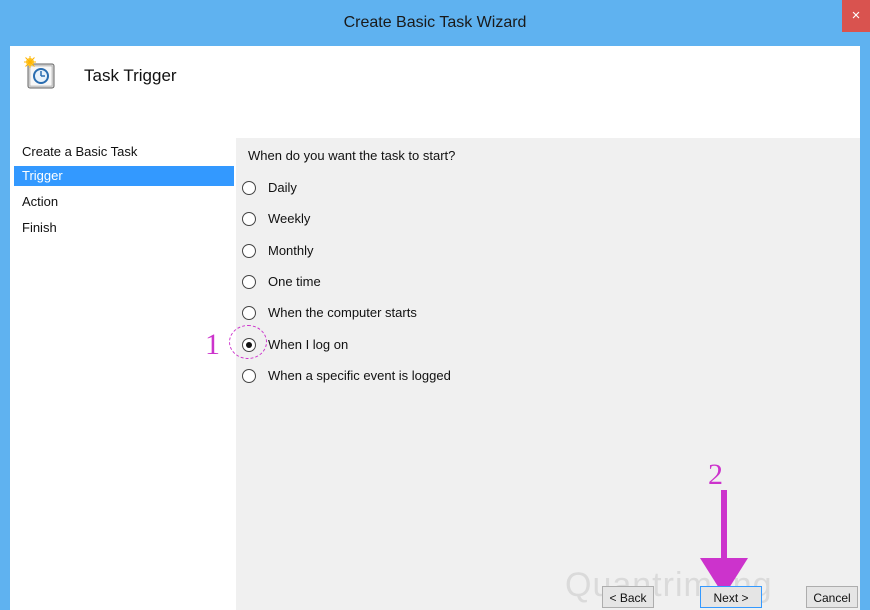 Image resolution: width=870 pixels, height=610 pixels. I want to click on option-label: One time, so click(294, 281).